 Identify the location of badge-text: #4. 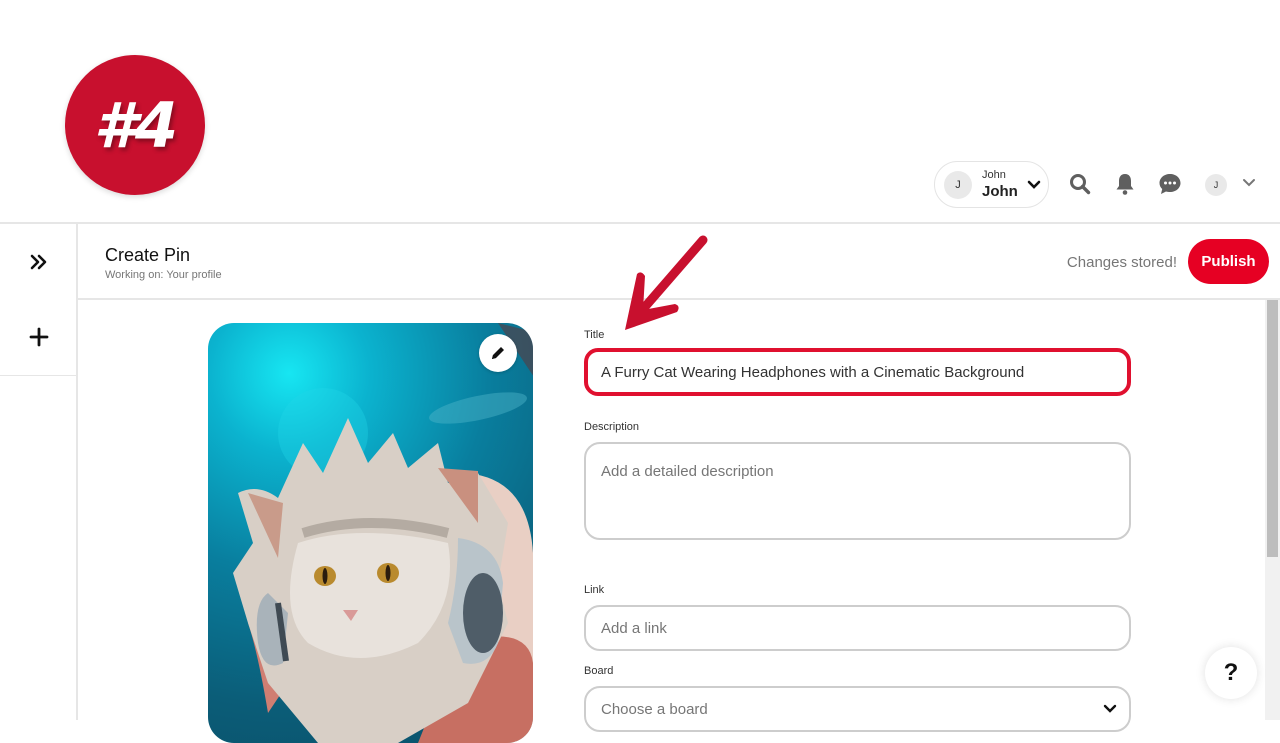
(135, 125).